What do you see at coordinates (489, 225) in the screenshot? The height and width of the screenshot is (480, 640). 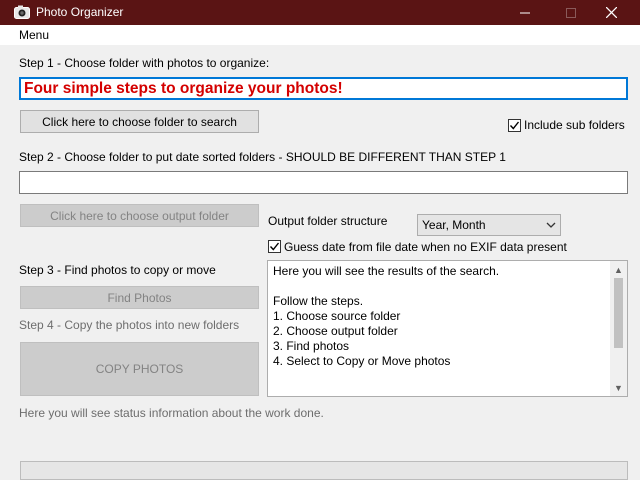 I see `output-structure-select: Year, Month` at bounding box center [489, 225].